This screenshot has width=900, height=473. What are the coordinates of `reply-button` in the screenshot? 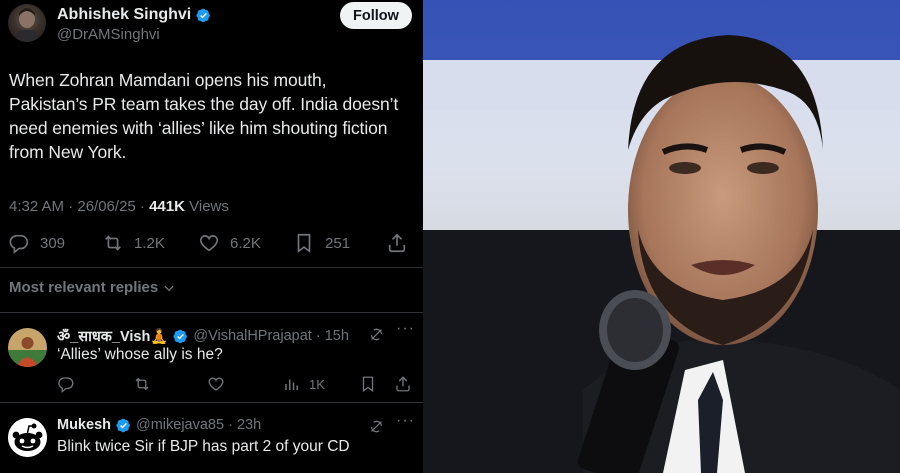 It's located at (66, 384).